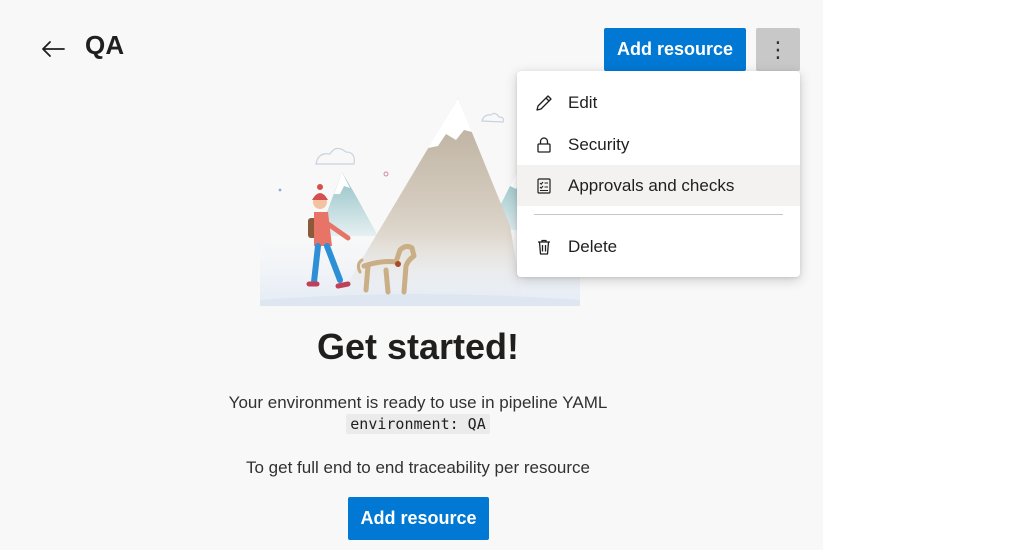 Image resolution: width=1024 pixels, height=550 pixels. I want to click on checklist-icon, so click(544, 186).